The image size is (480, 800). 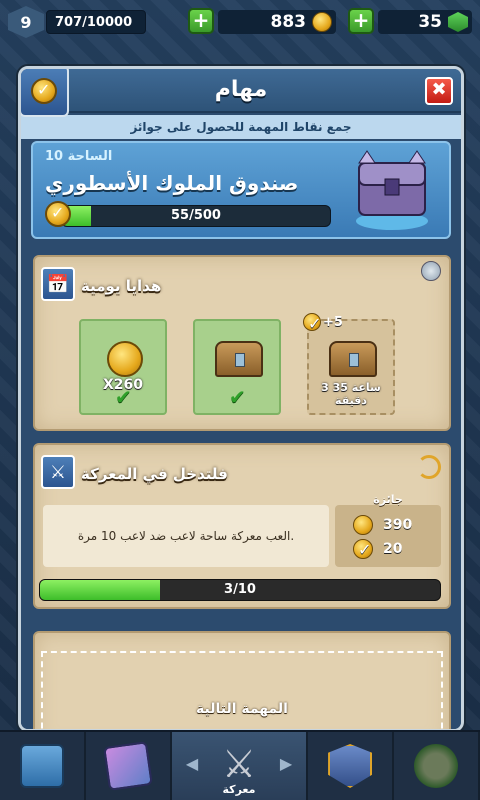 What do you see at coordinates (388, 499) in the screenshot?
I see `reward-label: جائزة` at bounding box center [388, 499].